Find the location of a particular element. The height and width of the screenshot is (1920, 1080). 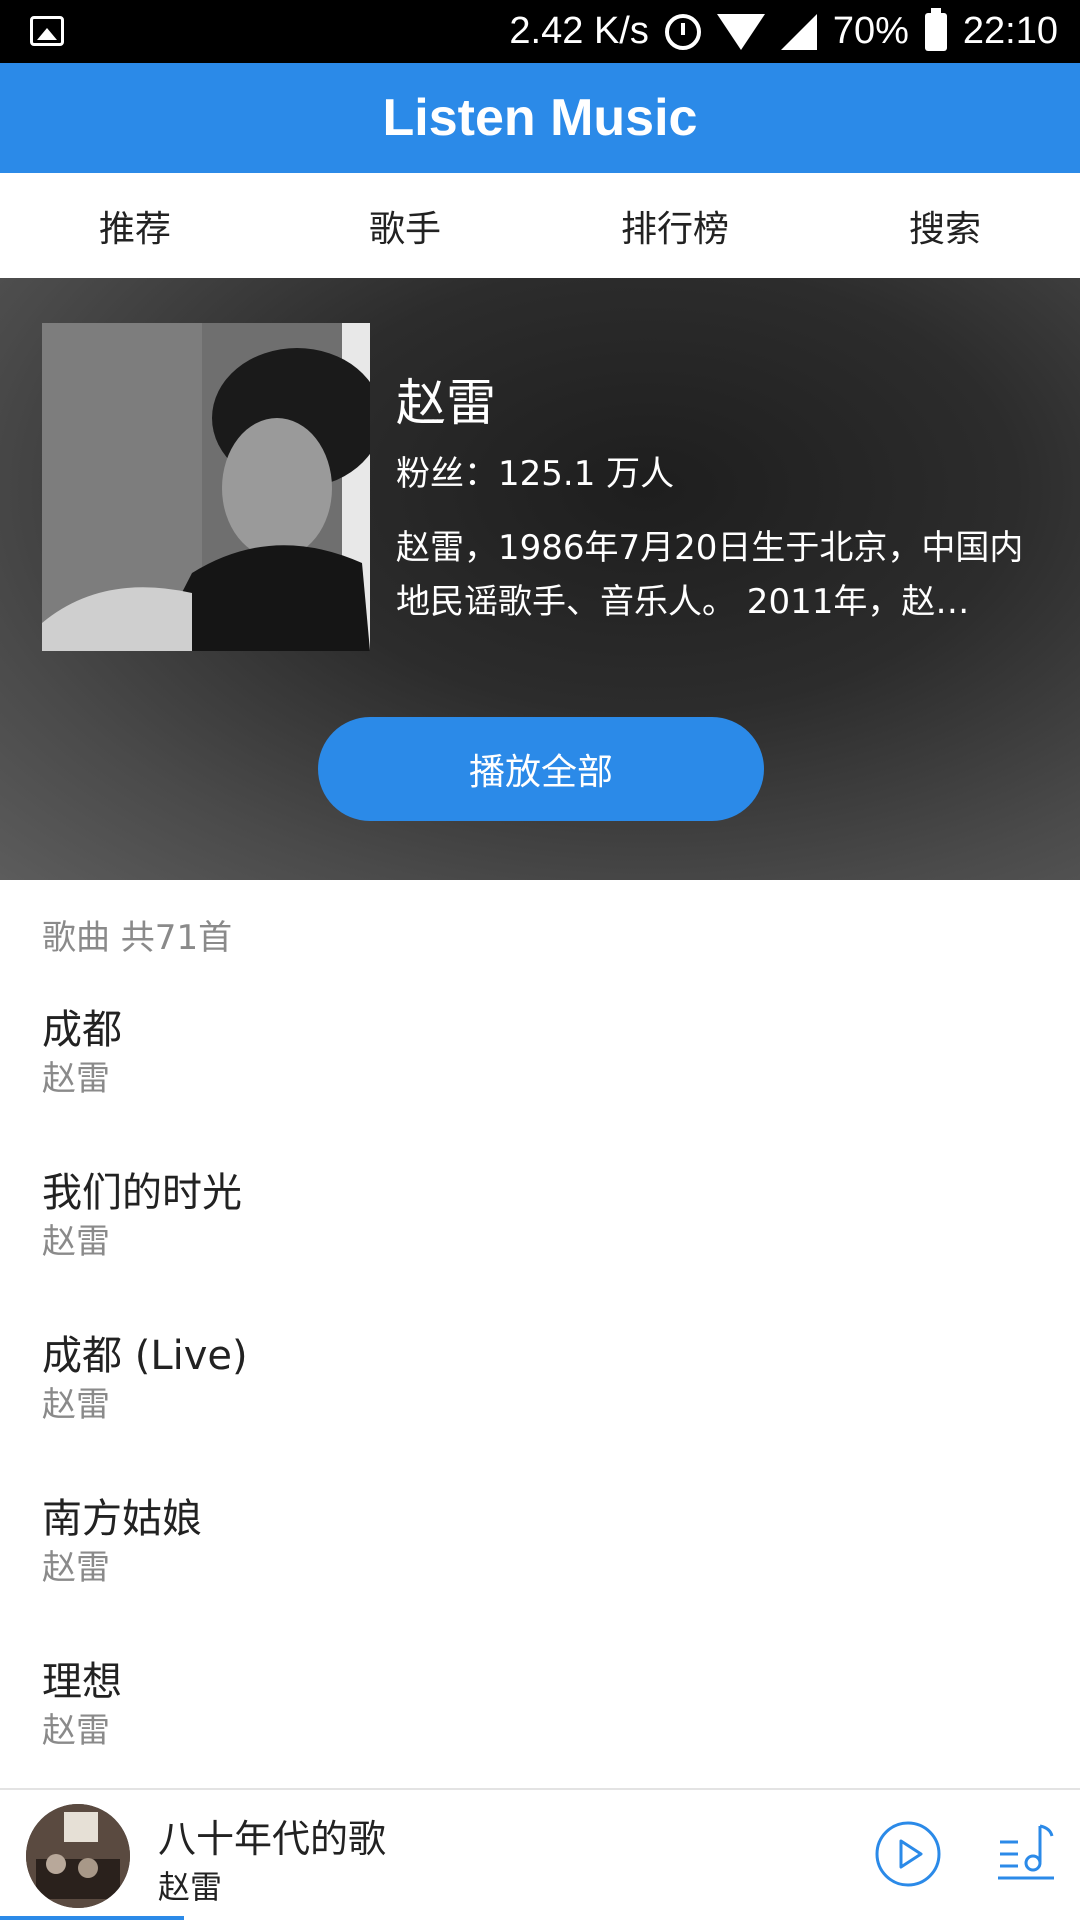

tab-bar: 推荐 歌手 排行榜 搜索 is located at coordinates (540, 225).